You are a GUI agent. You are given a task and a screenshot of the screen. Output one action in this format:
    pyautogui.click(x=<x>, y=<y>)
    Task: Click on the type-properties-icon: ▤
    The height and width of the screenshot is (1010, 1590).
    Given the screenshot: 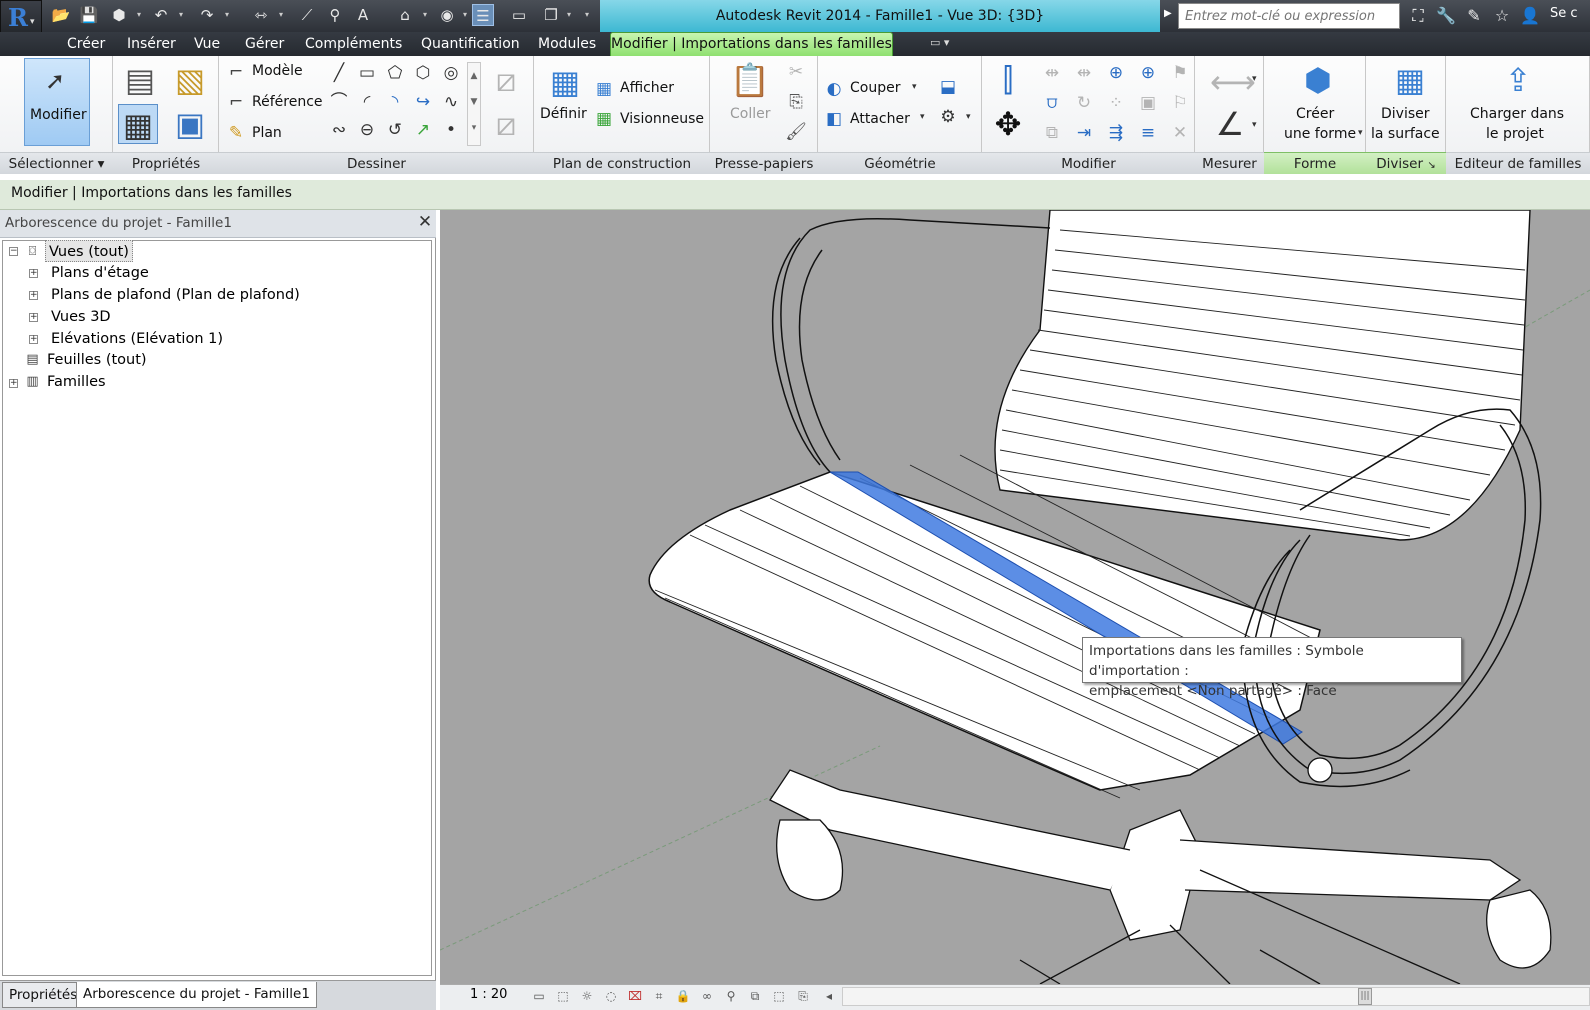 What is the action you would take?
    pyautogui.click(x=140, y=80)
    